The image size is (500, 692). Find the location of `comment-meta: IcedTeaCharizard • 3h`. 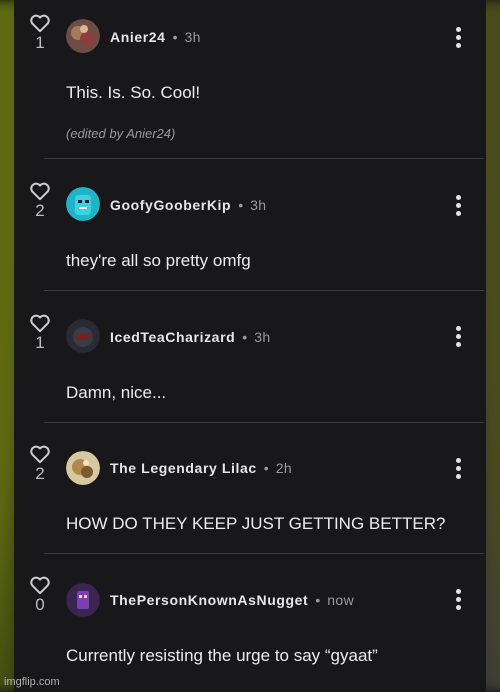

comment-meta: IcedTeaCharizard • 3h is located at coordinates (190, 337).